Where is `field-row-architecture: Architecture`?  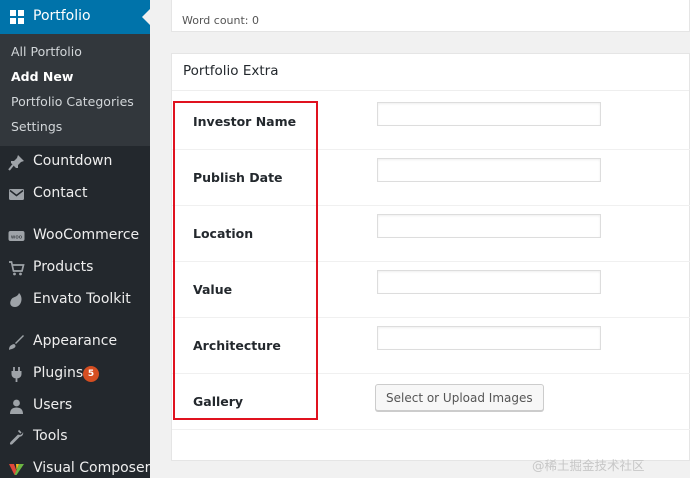 field-row-architecture: Architecture is located at coordinates (431, 346).